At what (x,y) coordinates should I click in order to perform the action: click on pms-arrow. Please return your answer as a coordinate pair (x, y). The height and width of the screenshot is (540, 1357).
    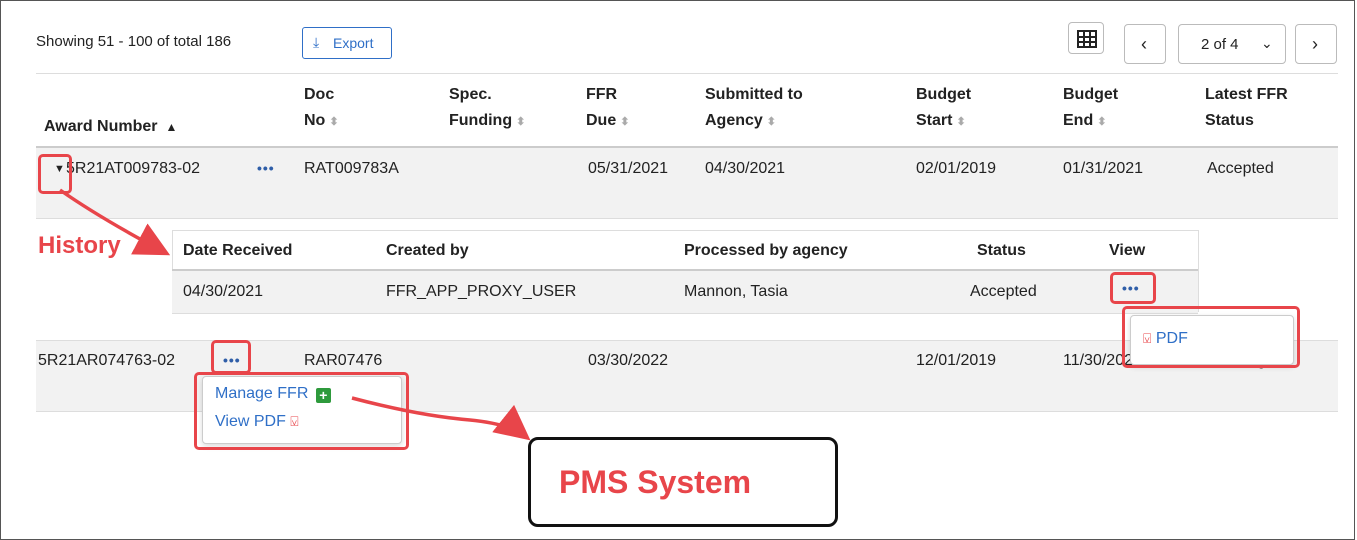
    Looking at the image, I should click on (441, 418).